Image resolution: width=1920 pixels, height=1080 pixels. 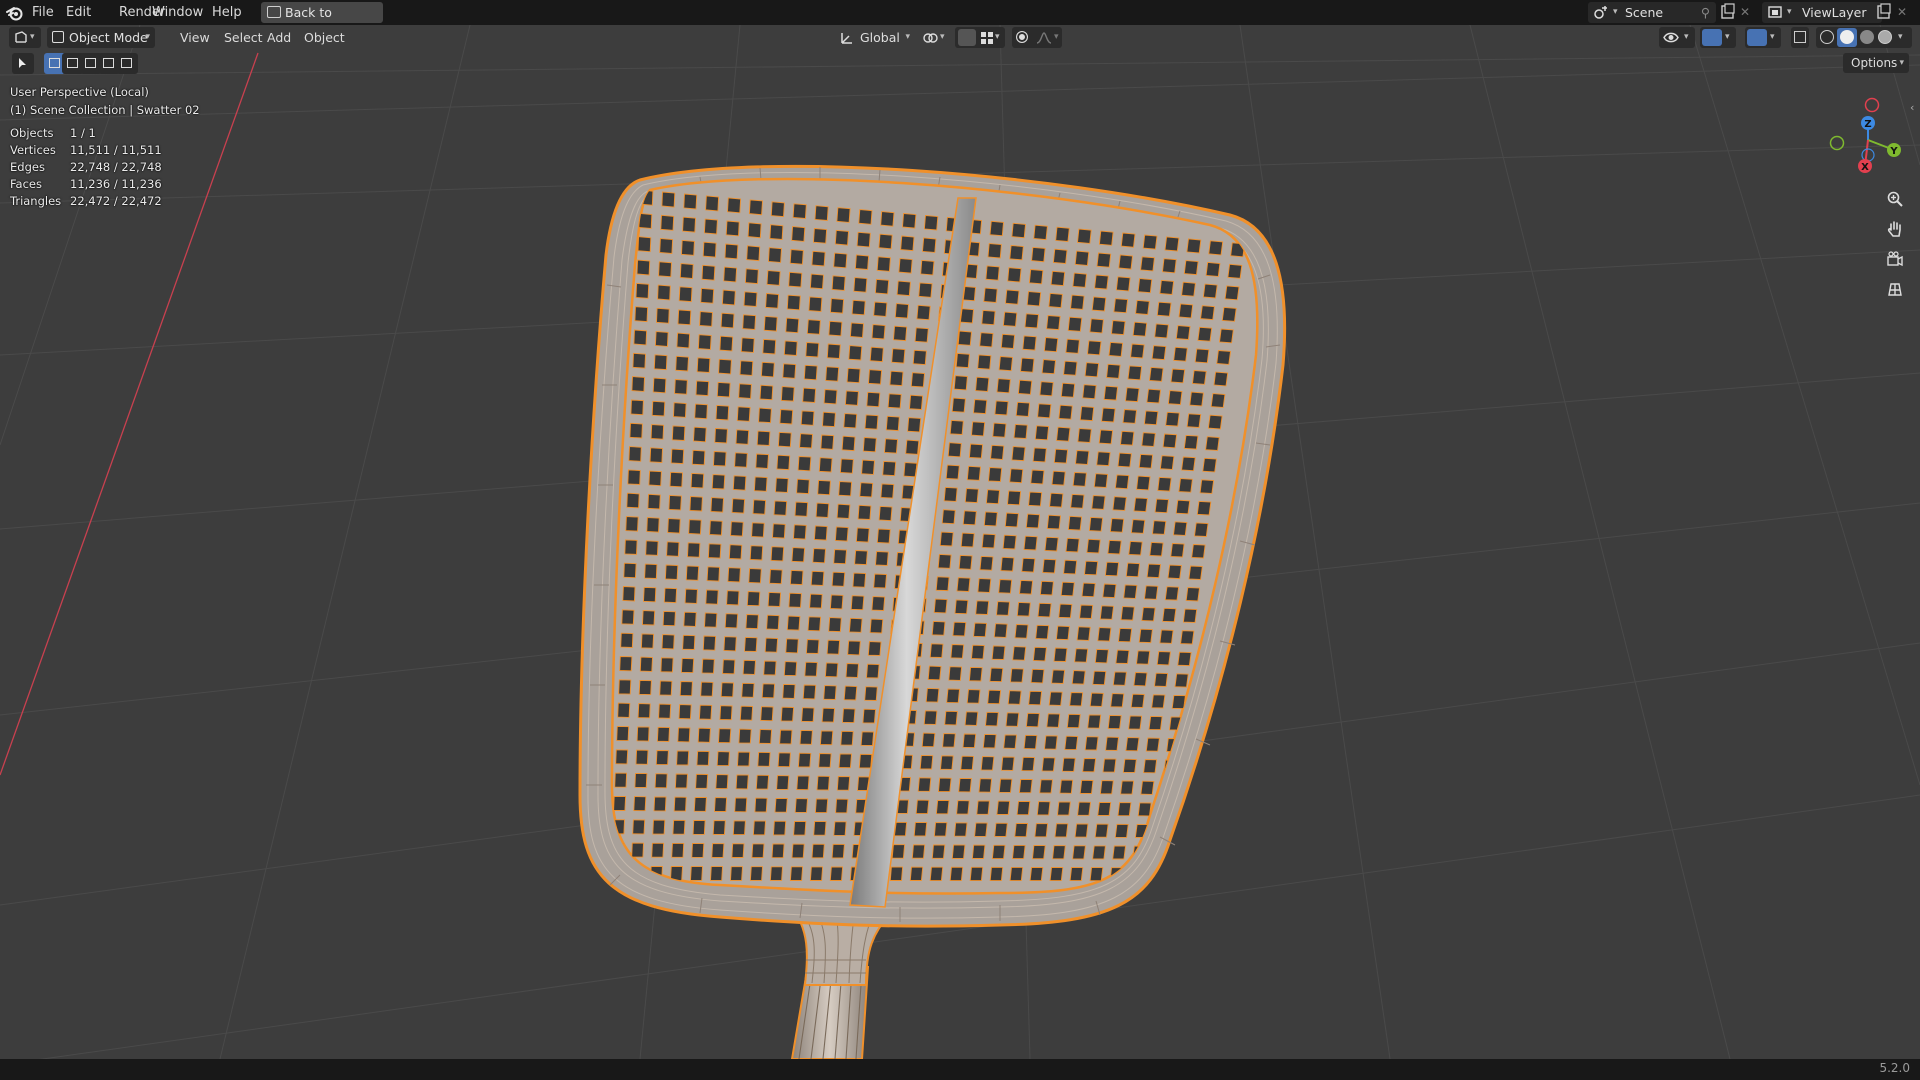 What do you see at coordinates (195, 38) in the screenshot?
I see `menu-view: View` at bounding box center [195, 38].